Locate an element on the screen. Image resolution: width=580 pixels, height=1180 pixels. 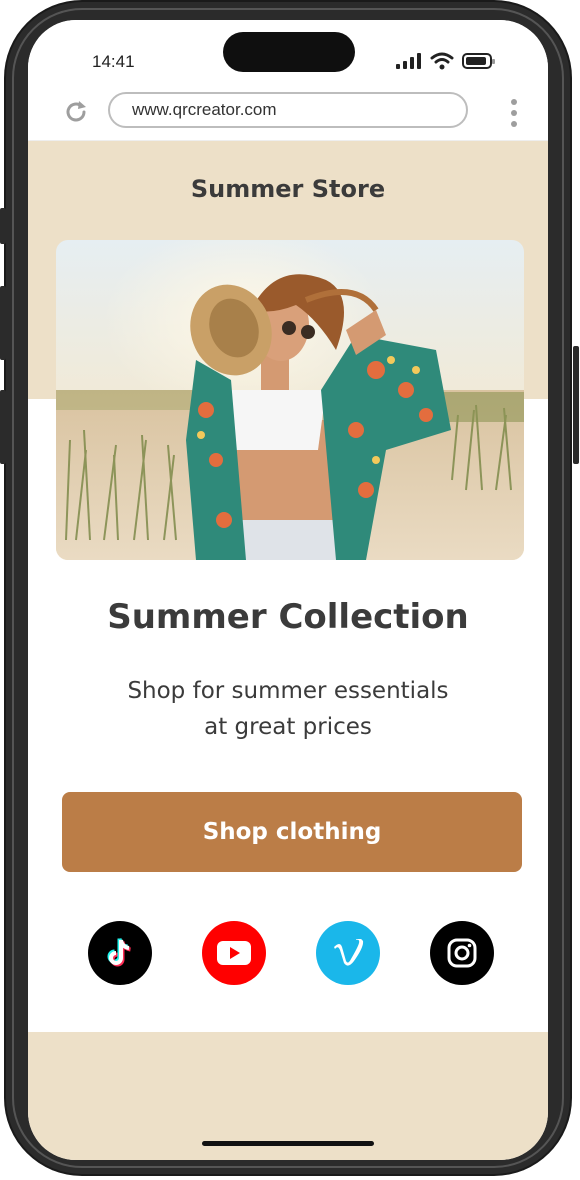
battery-icon is located at coordinates (478, 61).